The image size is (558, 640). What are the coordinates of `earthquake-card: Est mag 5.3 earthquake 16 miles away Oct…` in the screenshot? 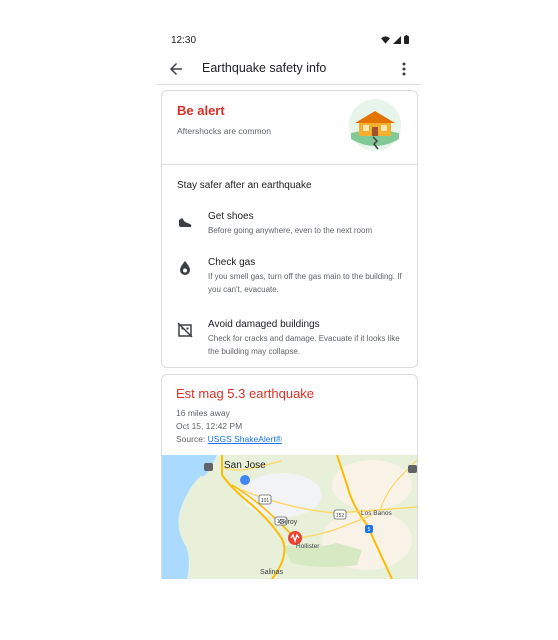 It's located at (289, 476).